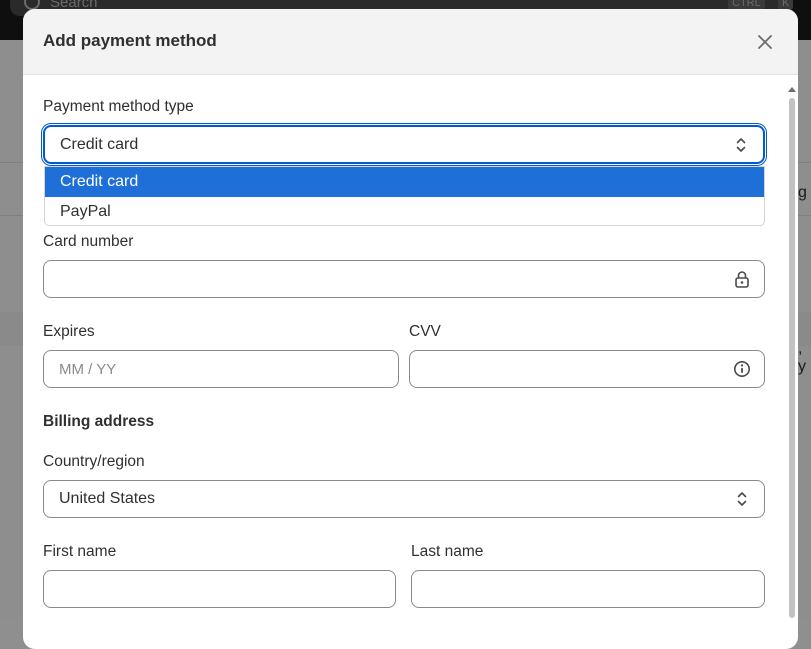 This screenshot has width=811, height=649. Describe the element at coordinates (802, 357) in the screenshot. I see `background-text-fragment: , y` at that location.